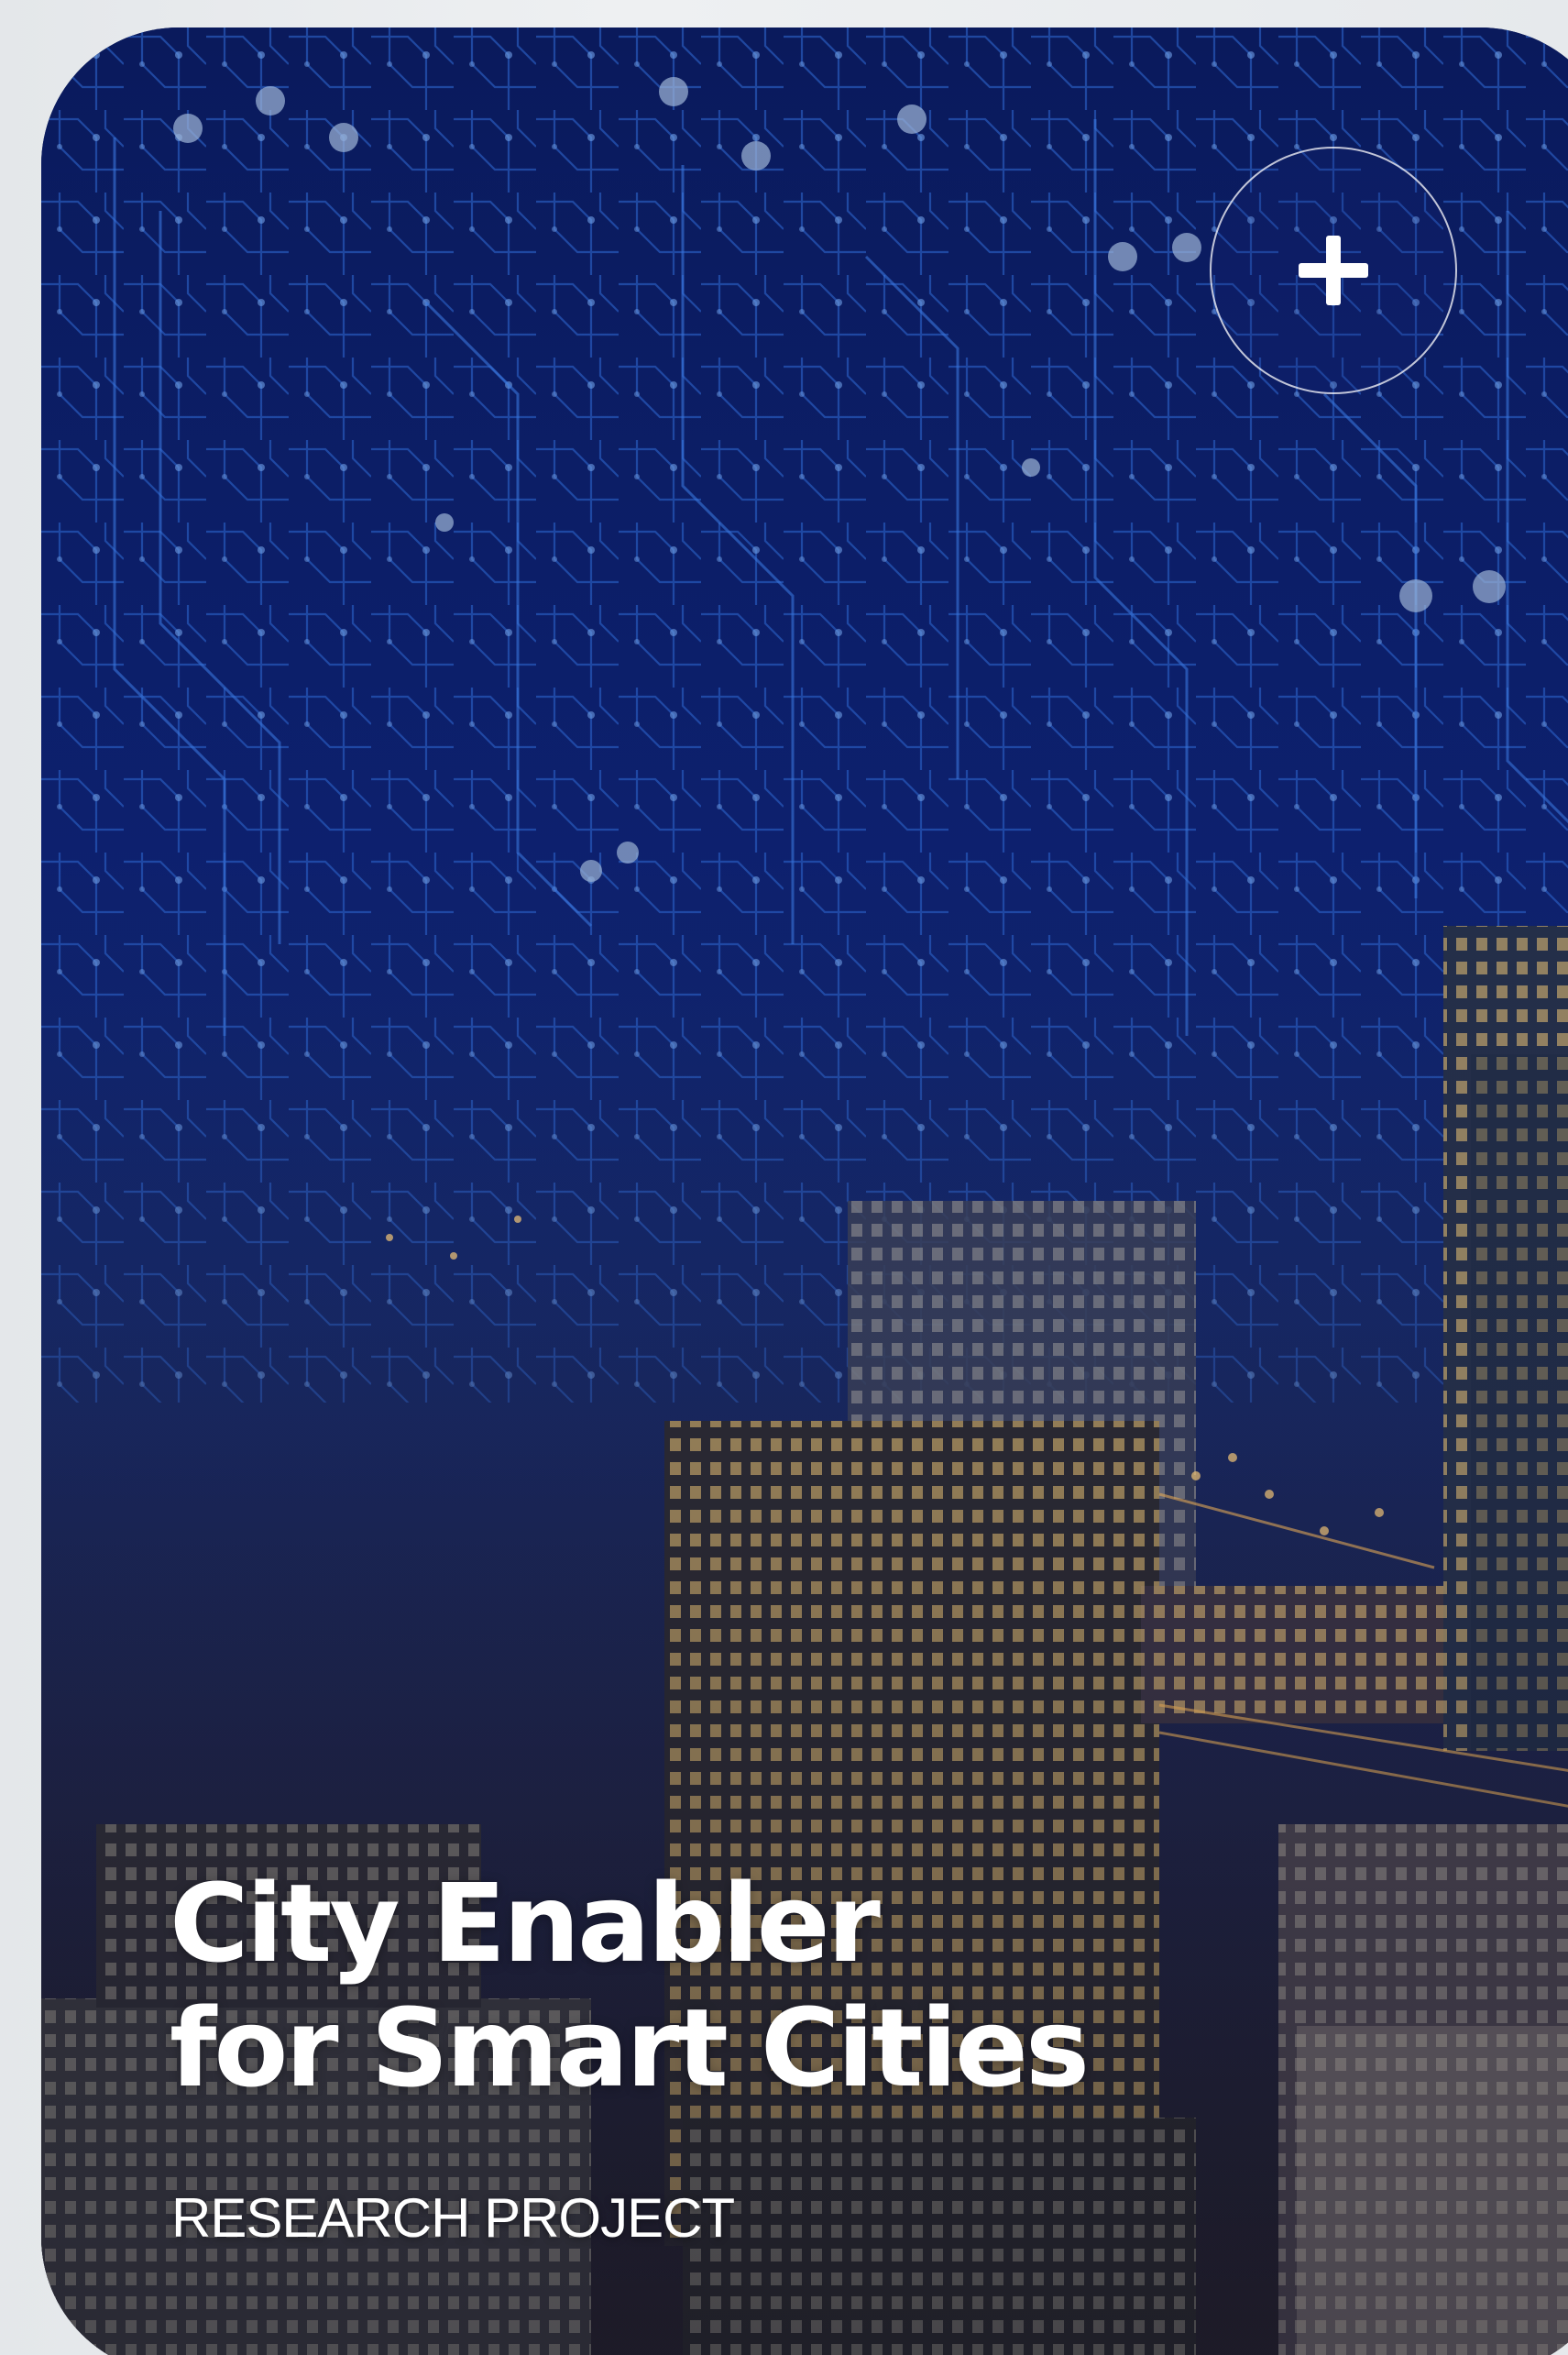  Describe the element at coordinates (630, 2048) in the screenshot. I see `title-line-2: for Smart Cities` at that location.